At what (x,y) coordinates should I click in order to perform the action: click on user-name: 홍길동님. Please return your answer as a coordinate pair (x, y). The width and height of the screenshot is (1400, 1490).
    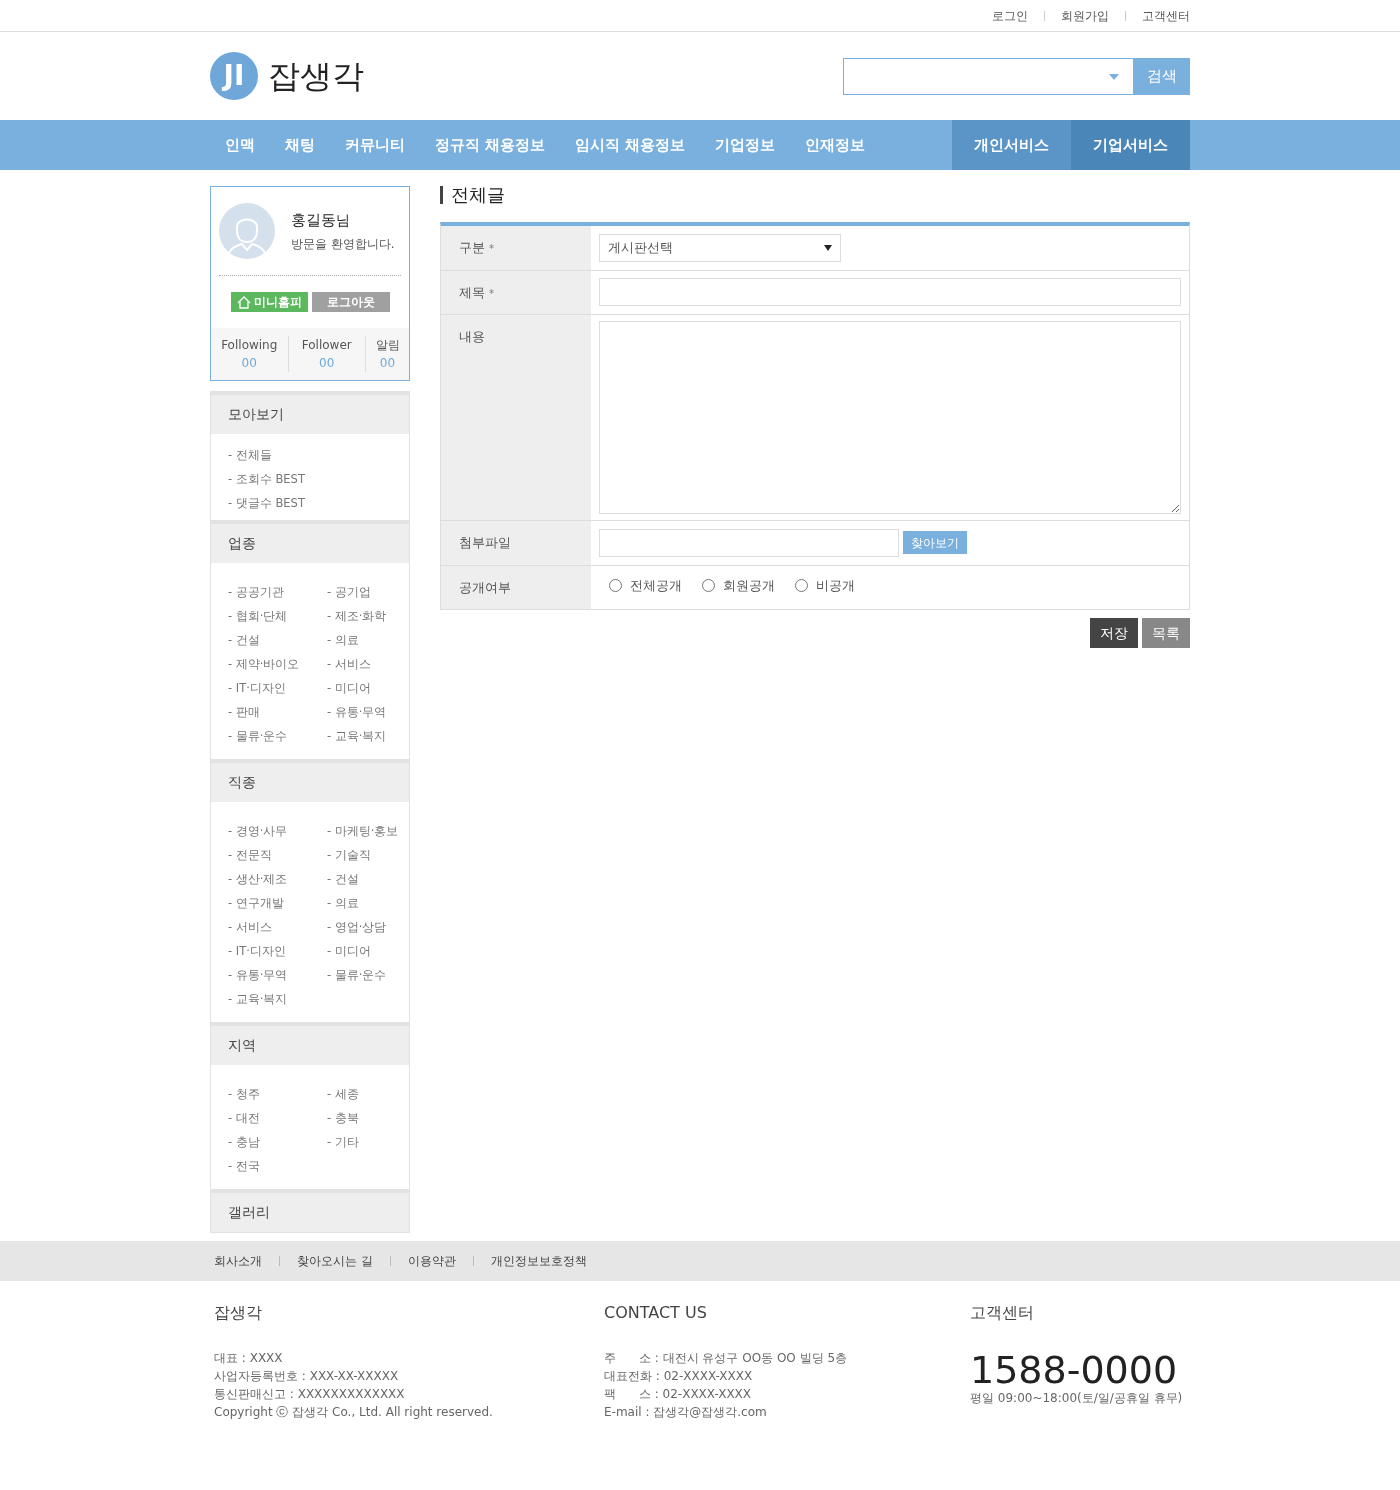
    Looking at the image, I should click on (321, 220).